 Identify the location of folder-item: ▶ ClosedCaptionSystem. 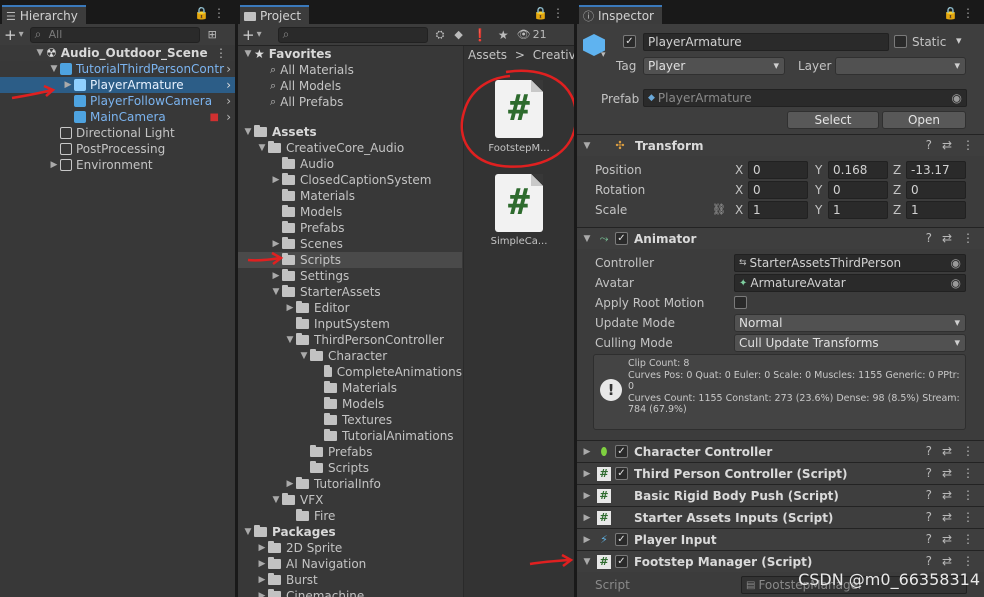
(350, 180).